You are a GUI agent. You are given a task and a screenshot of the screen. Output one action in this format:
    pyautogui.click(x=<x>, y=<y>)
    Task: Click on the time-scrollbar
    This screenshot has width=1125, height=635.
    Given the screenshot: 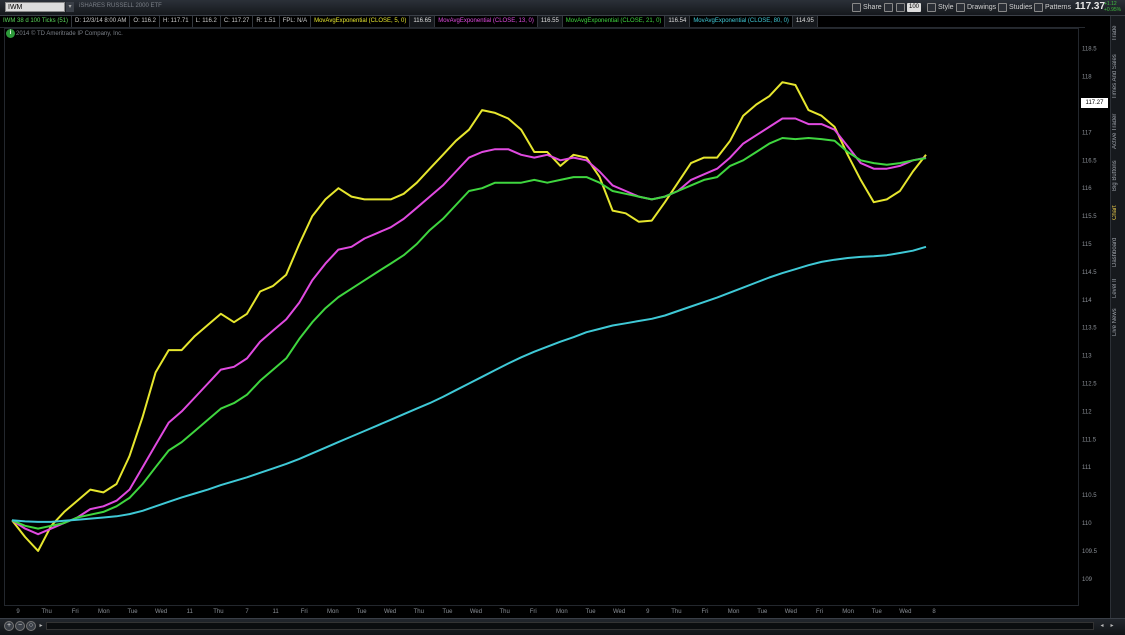 What is the action you would take?
    pyautogui.click(x=570, y=626)
    